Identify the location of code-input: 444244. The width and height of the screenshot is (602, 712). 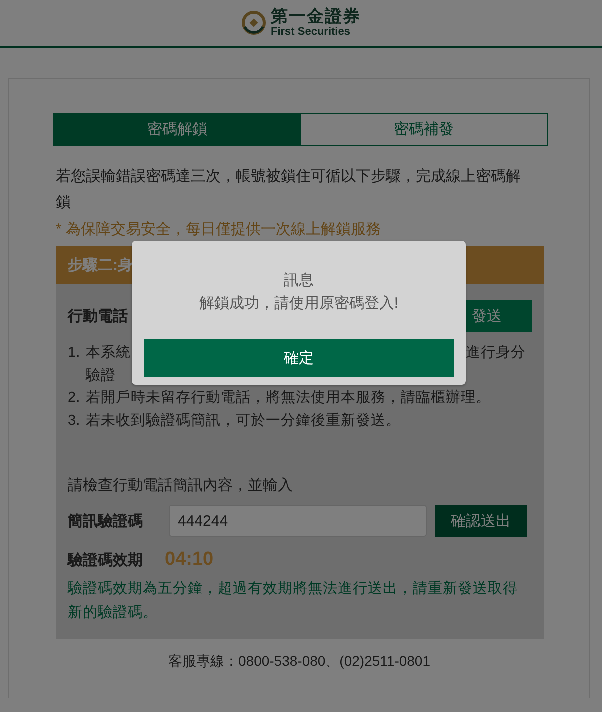
(298, 521).